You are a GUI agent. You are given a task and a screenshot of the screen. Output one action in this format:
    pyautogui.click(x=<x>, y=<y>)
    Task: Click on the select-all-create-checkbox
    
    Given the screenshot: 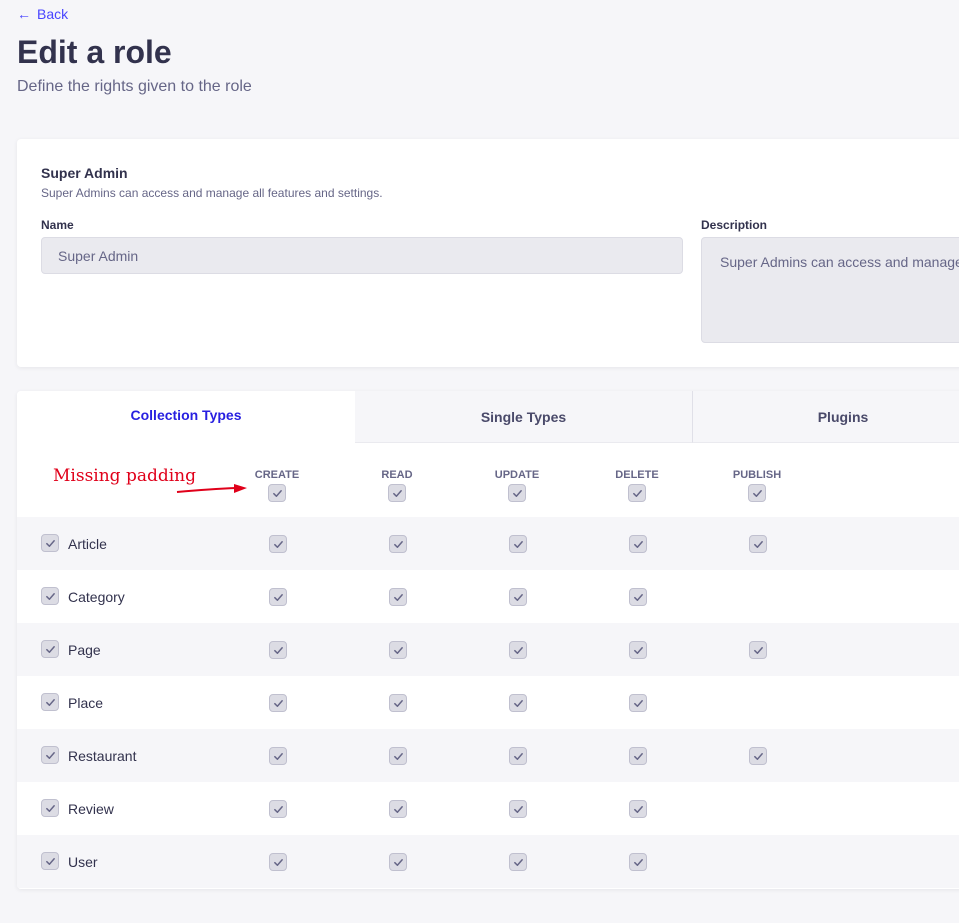 What is the action you would take?
    pyautogui.click(x=277, y=493)
    